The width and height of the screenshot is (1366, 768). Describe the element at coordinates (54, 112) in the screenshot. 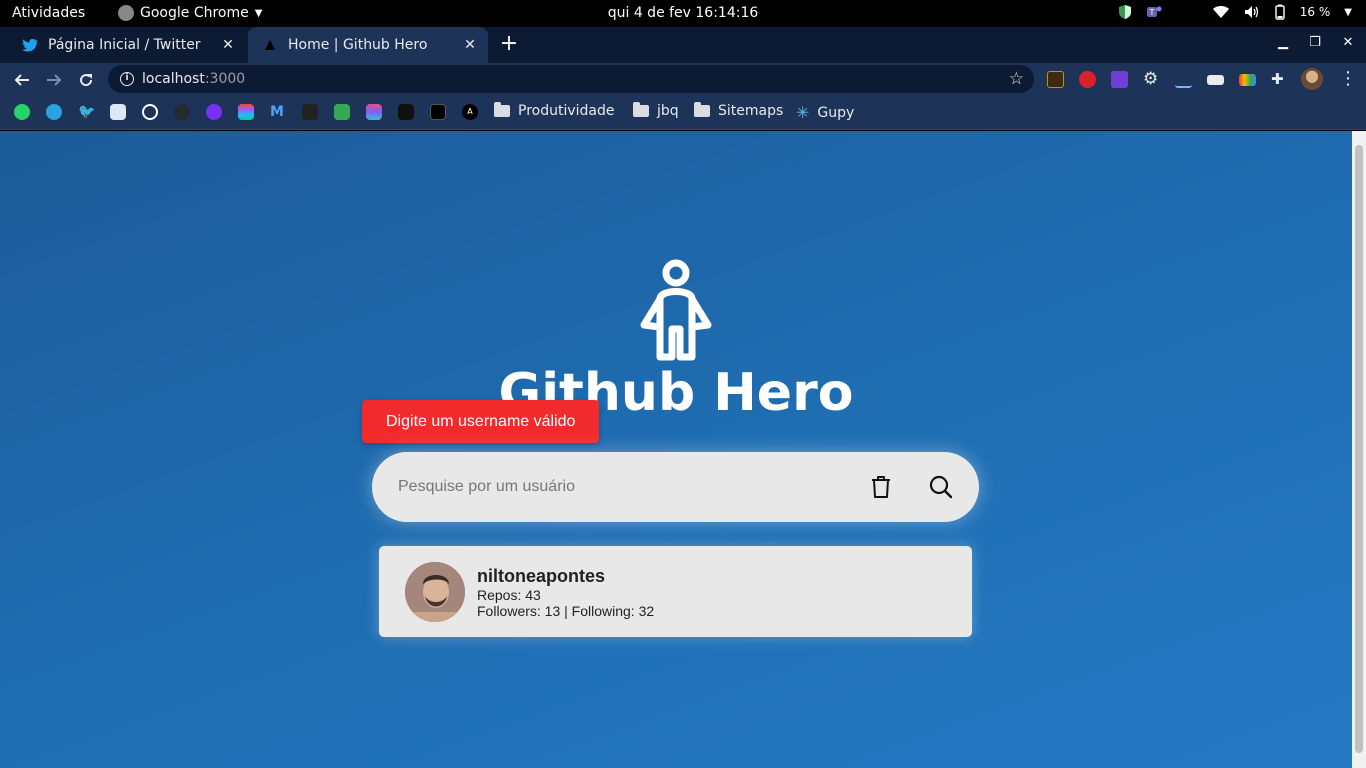

I see `telegram-icon` at that location.